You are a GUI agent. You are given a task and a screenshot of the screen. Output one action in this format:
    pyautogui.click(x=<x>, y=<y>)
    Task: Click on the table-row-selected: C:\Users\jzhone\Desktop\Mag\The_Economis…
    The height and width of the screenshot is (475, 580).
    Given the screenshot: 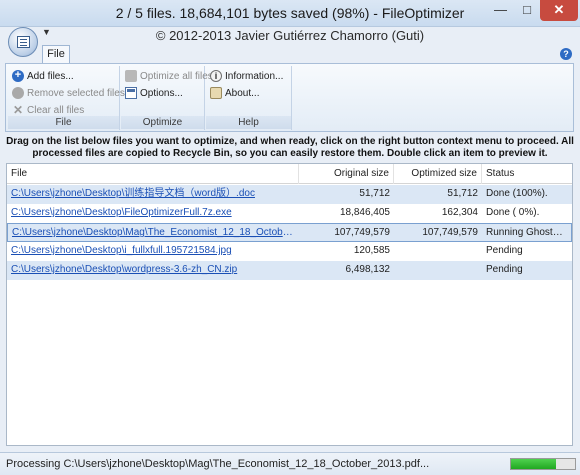 What is the action you would take?
    pyautogui.click(x=289, y=232)
    